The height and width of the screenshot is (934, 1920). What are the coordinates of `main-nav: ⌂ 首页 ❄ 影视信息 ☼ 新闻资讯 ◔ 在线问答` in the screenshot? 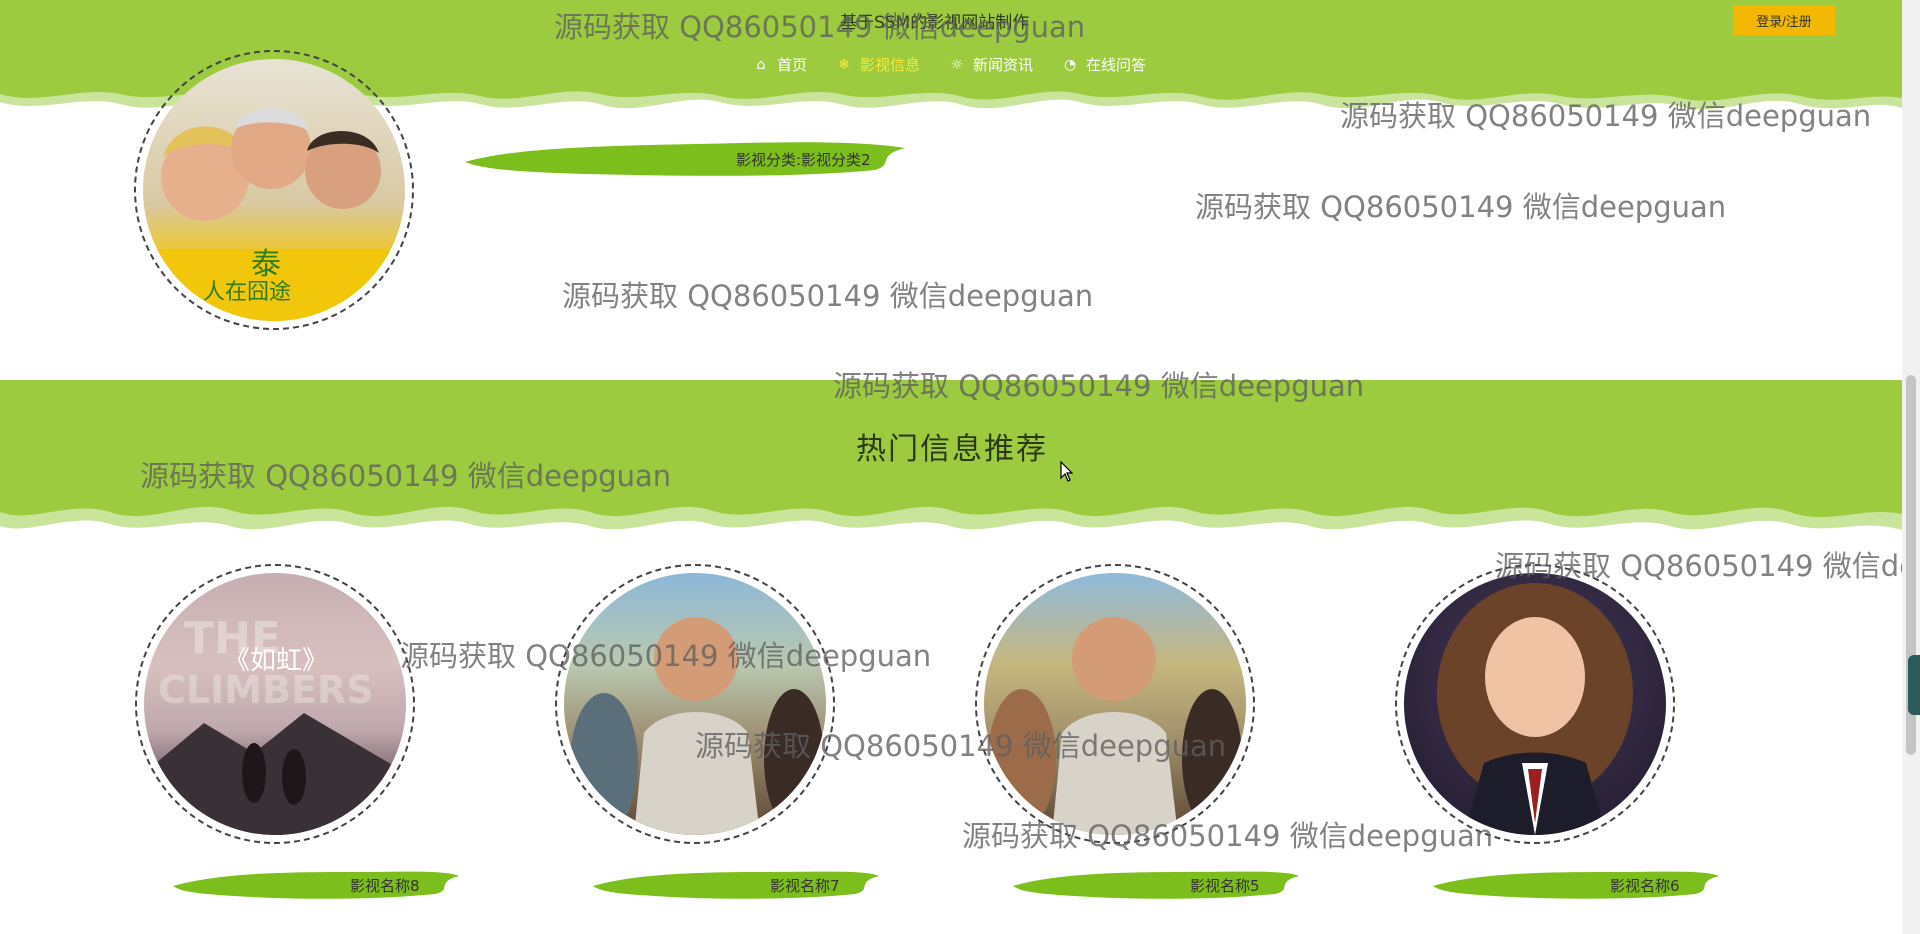 It's located at (950, 64).